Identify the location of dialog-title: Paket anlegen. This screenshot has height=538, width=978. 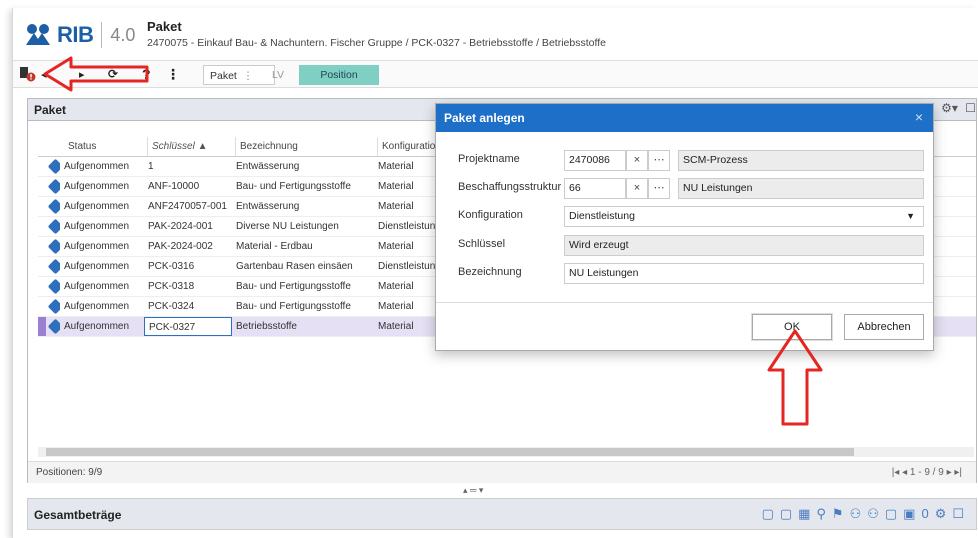
(484, 118).